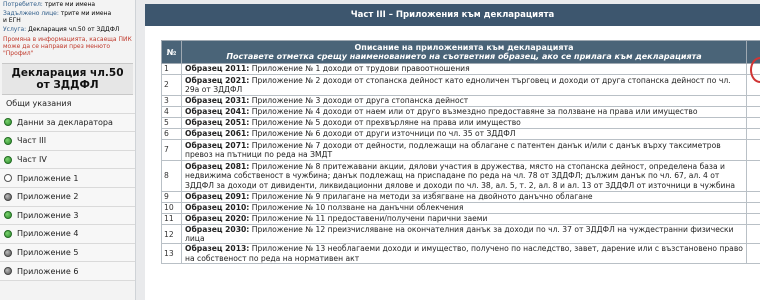 The width and height of the screenshot is (760, 300). What do you see at coordinates (74, 29) in the screenshot?
I see `service-value: Декларация чл.50 от ЗДДФЛ` at bounding box center [74, 29].